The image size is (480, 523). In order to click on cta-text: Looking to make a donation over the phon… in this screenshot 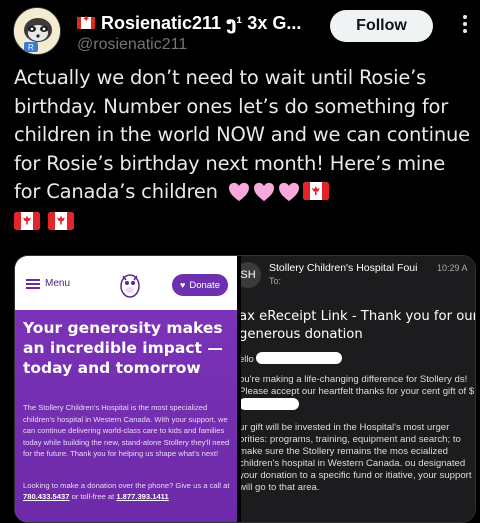, I will do `click(126, 485)`.